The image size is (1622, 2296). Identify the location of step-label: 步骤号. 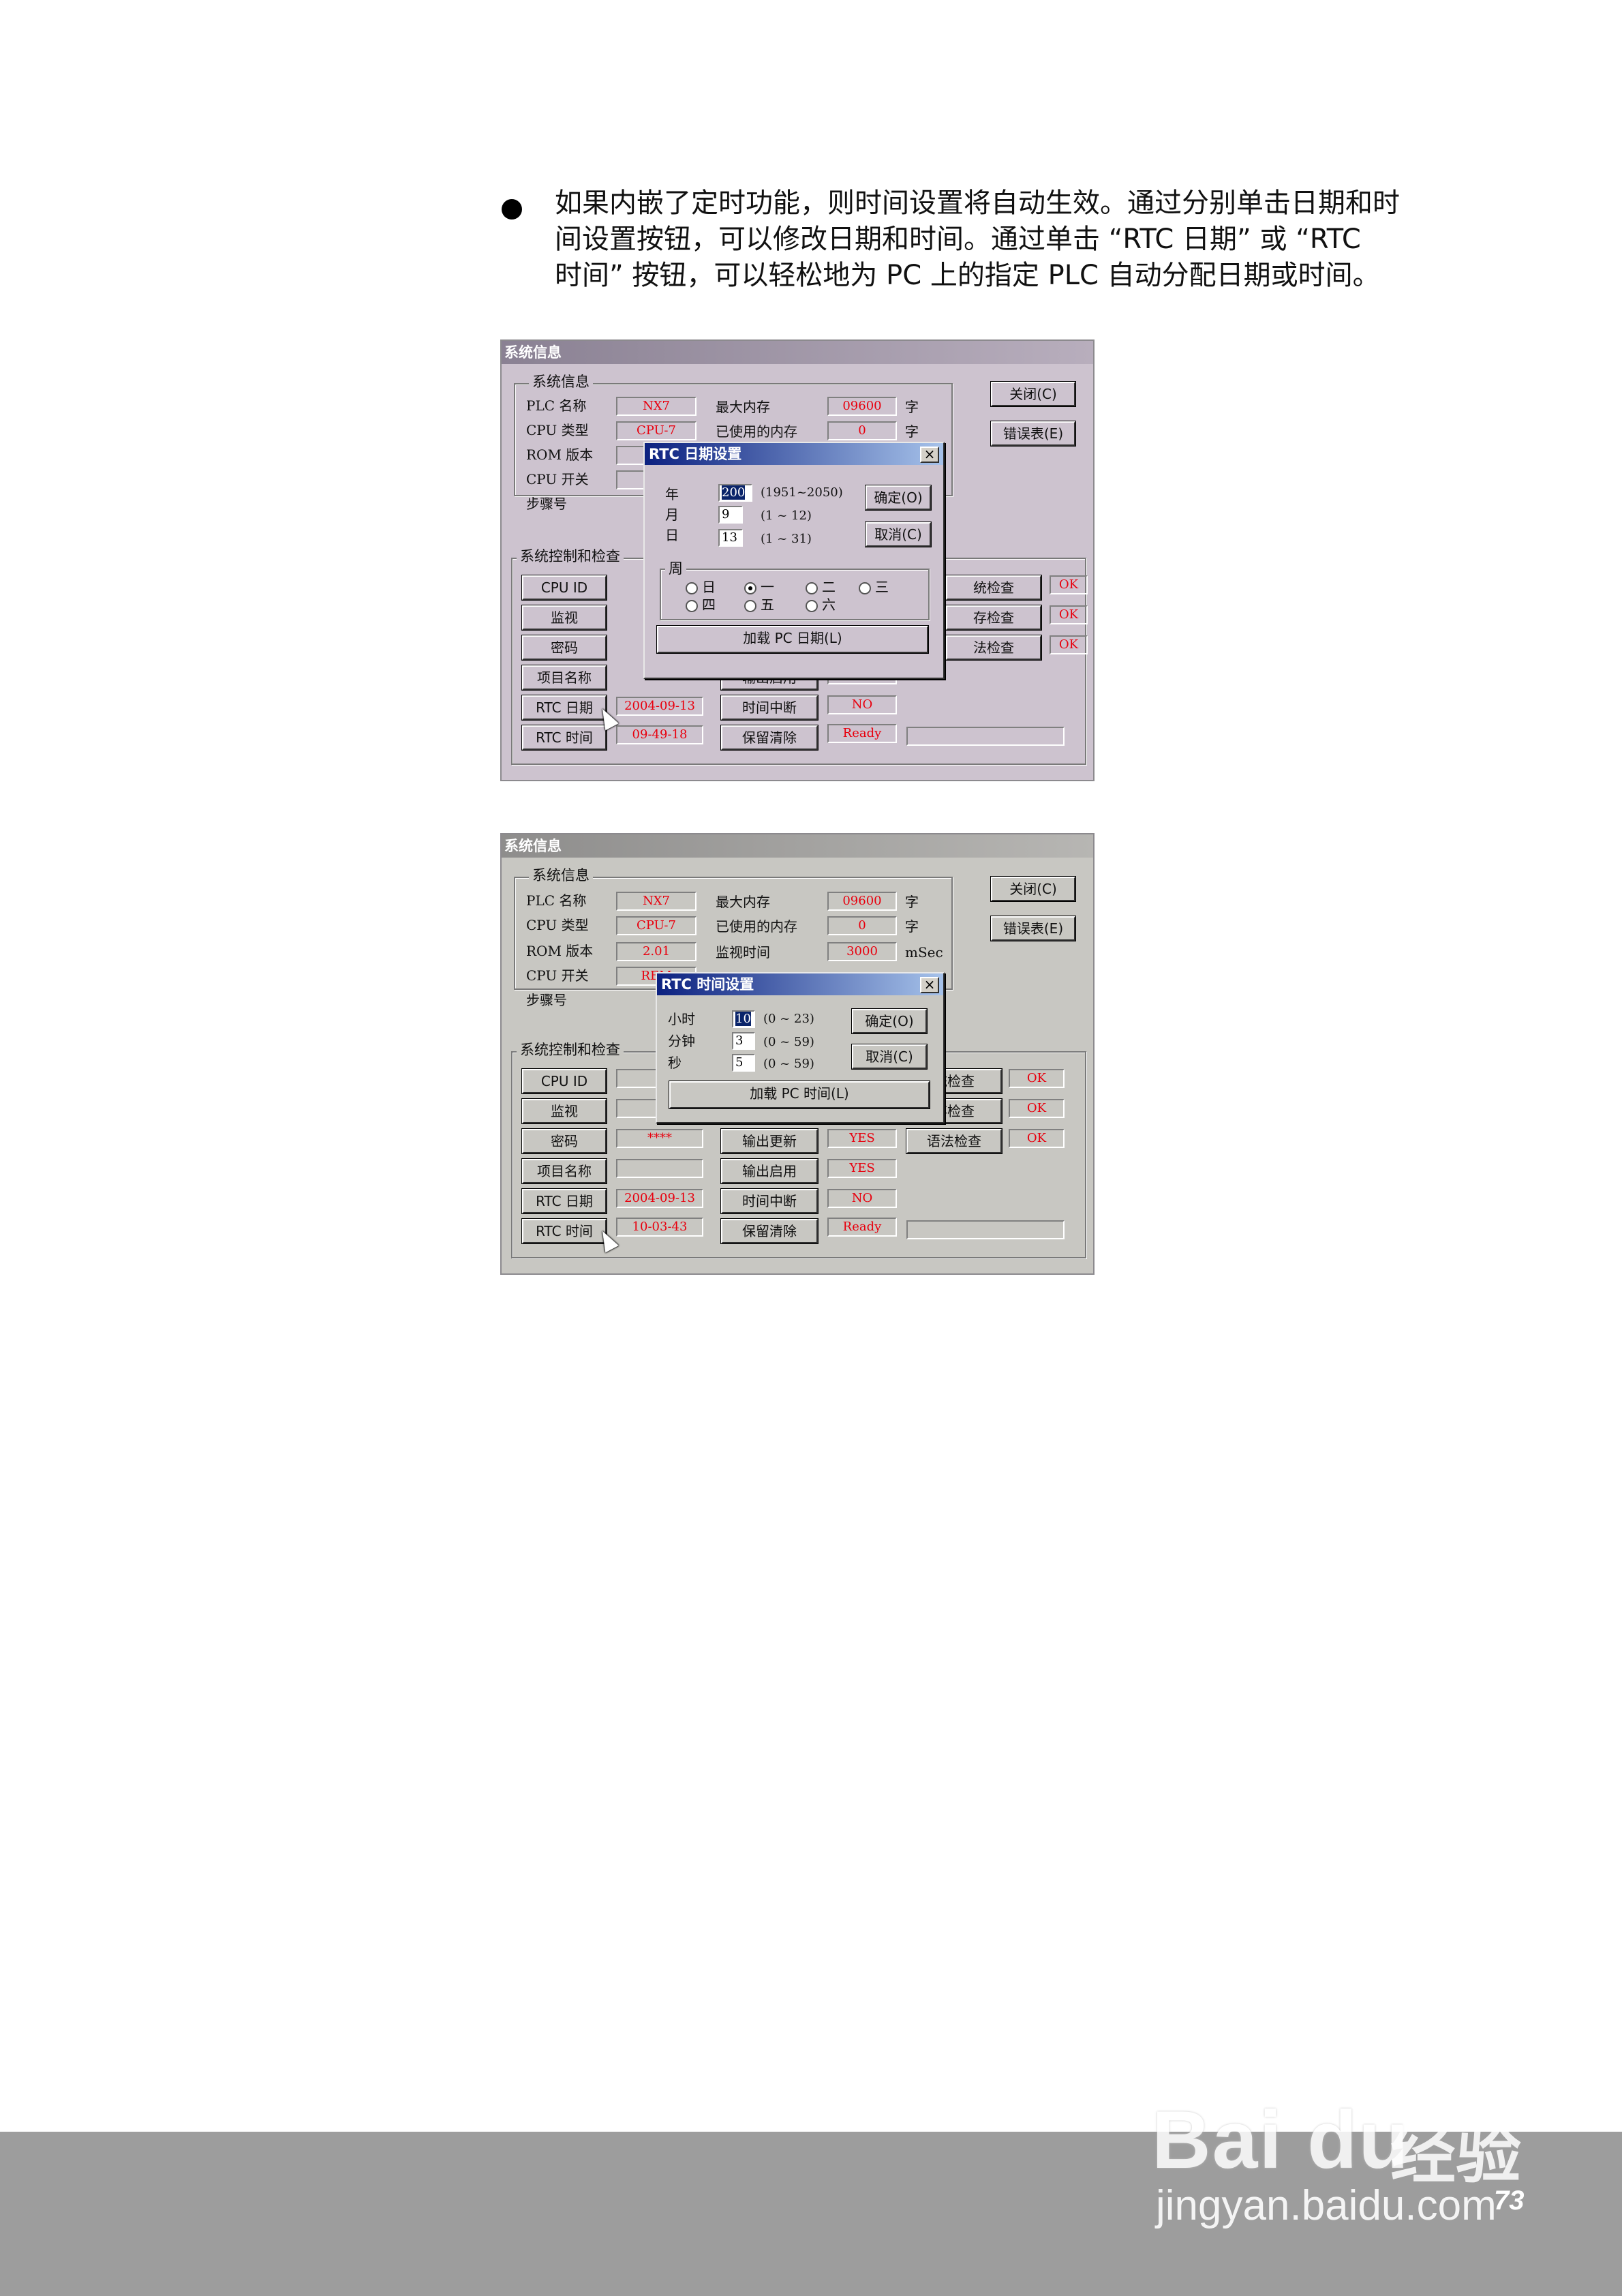
(546, 1000).